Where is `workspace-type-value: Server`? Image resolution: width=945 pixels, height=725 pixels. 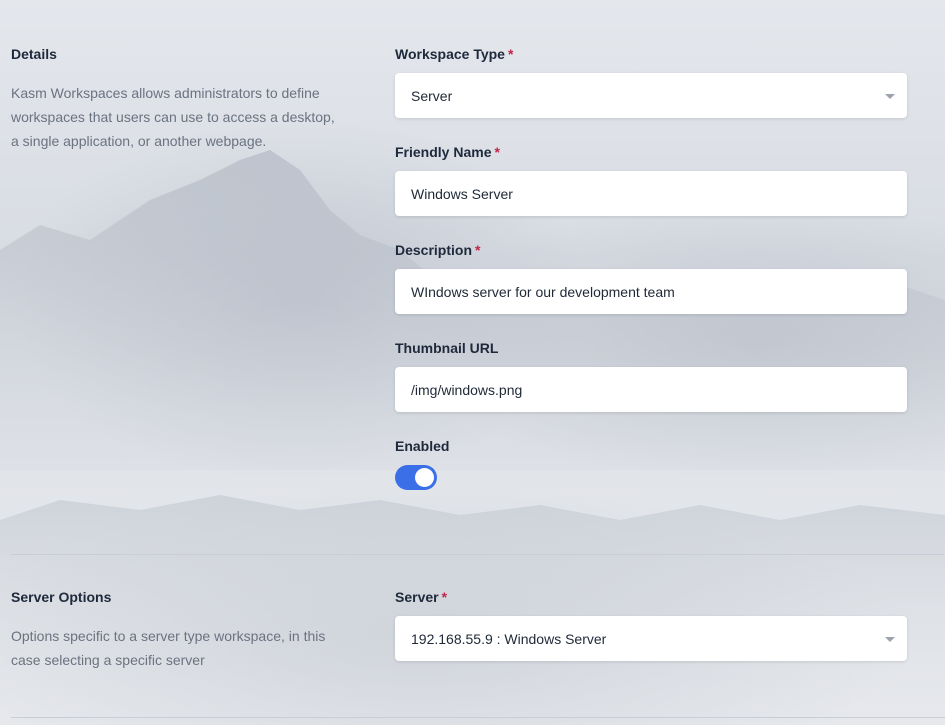 workspace-type-value: Server is located at coordinates (432, 95).